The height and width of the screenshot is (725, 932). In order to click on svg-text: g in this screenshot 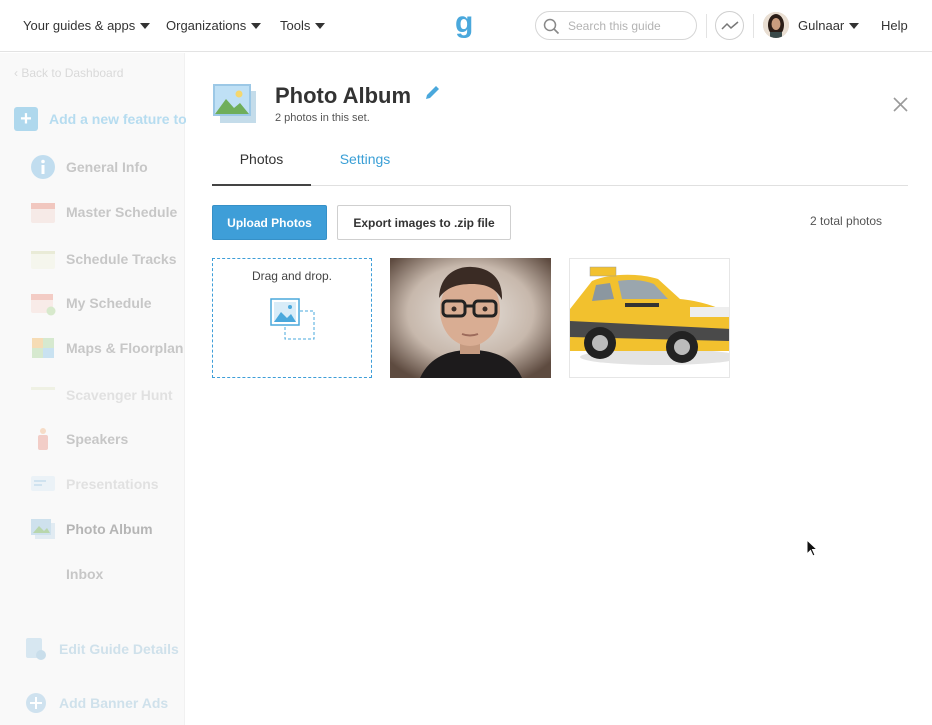, I will do `click(464, 23)`.